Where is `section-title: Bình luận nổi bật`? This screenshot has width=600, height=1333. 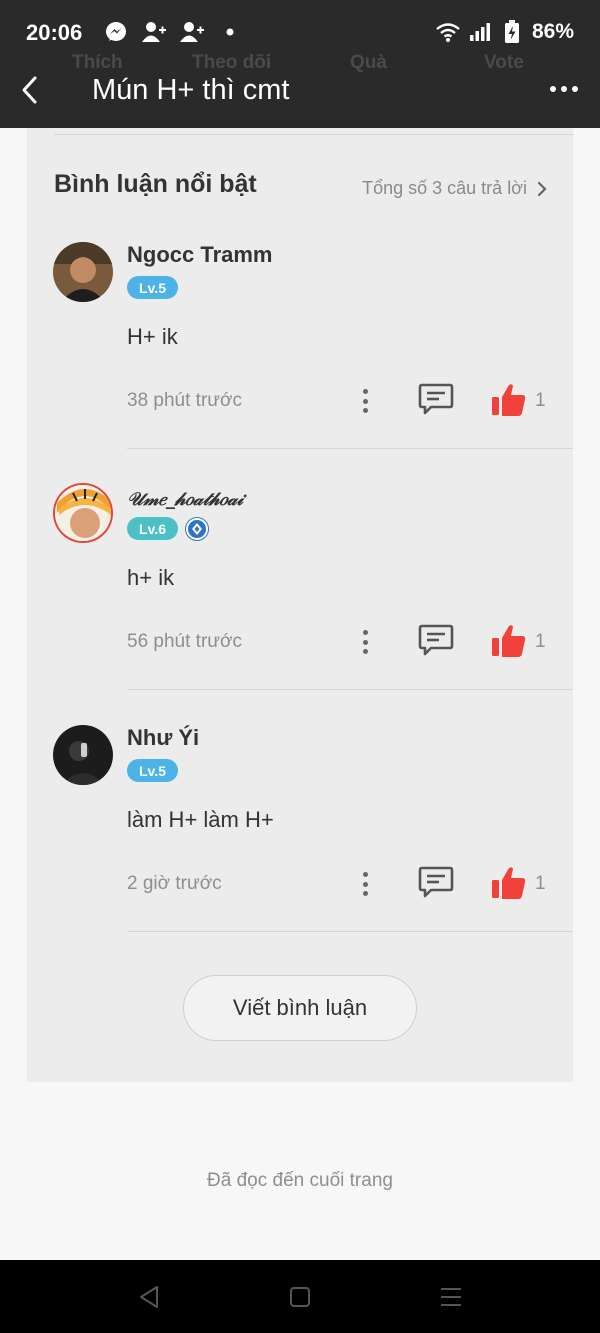 section-title: Bình luận nổi bật is located at coordinates (155, 184).